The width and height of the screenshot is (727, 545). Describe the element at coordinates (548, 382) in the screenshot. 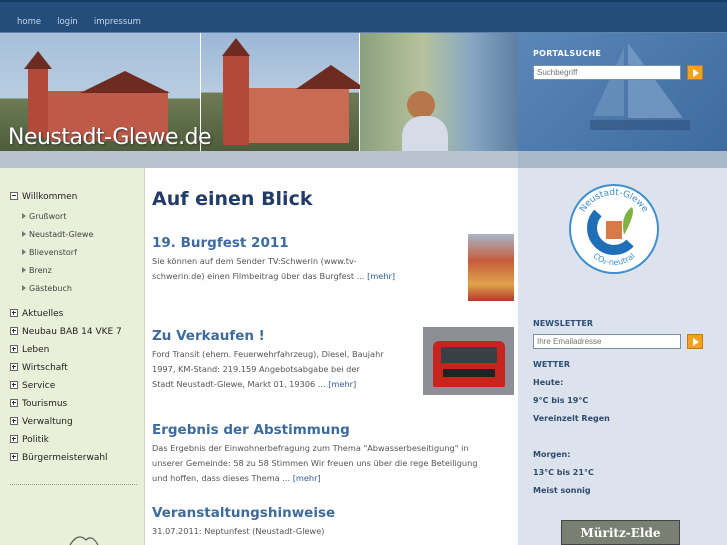

I see `weather-today-label: Heute:` at that location.